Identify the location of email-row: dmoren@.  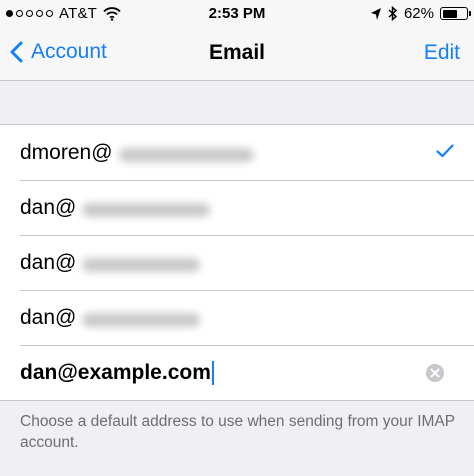
(237, 152).